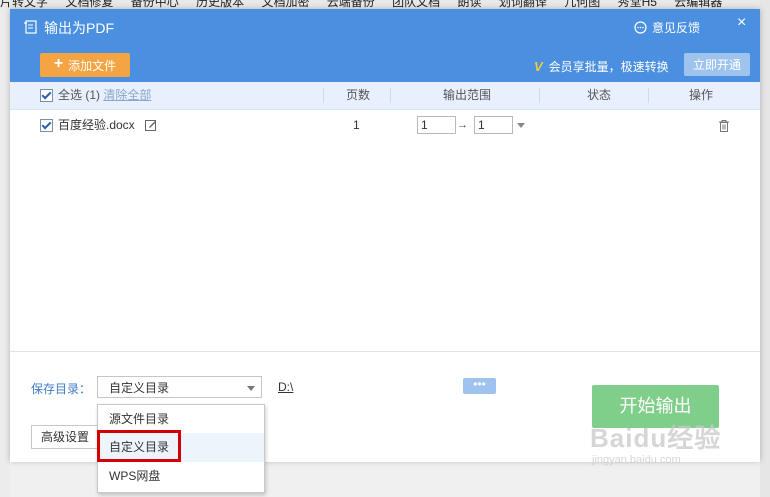 The width and height of the screenshot is (770, 497). Describe the element at coordinates (385, 96) in the screenshot. I see `file-table-header: 全选 (1) 清除全部 页数 输出范围 状态 操作` at that location.